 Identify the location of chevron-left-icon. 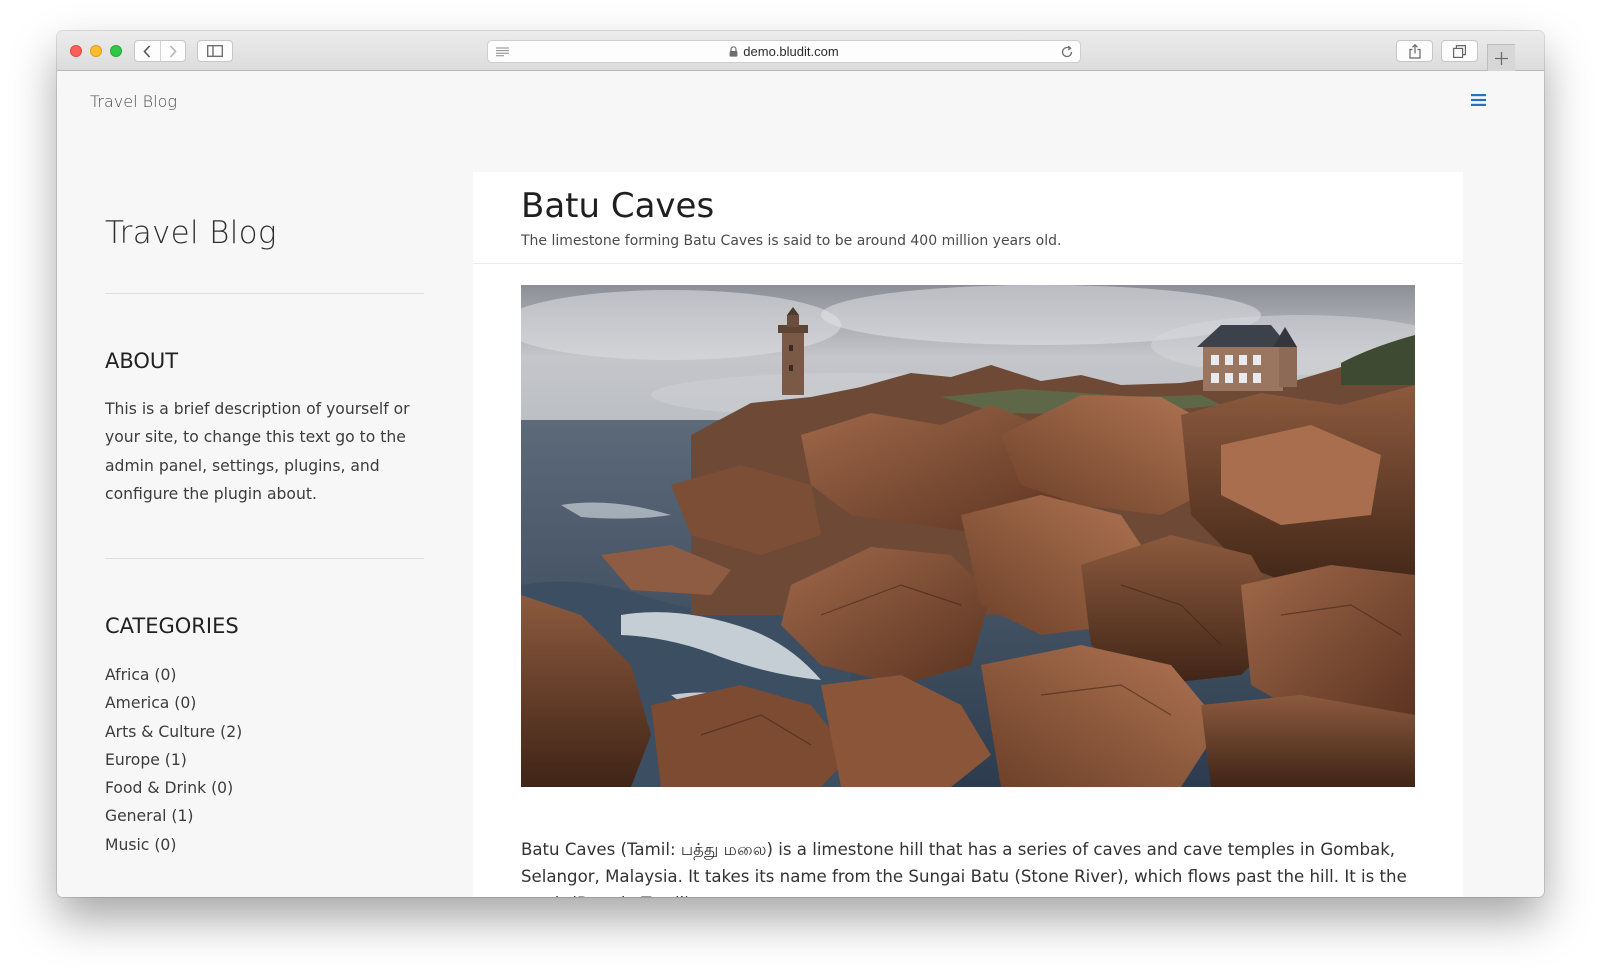
(147, 51).